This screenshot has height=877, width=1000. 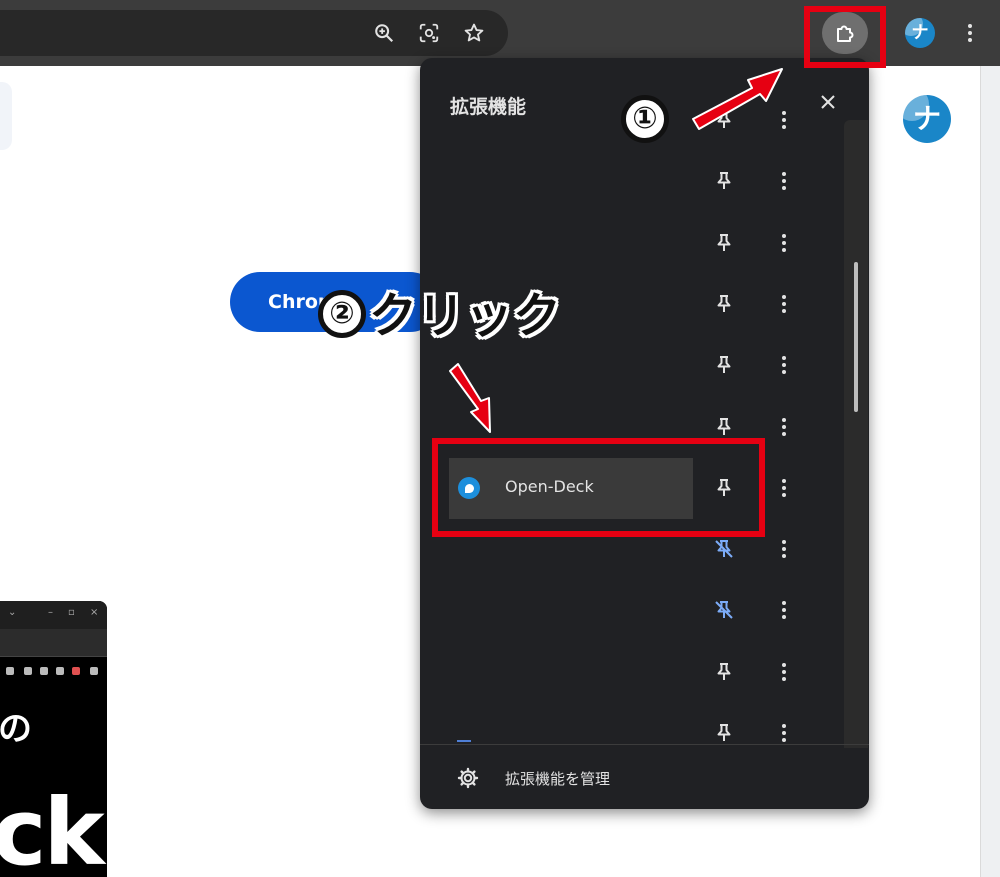 I want to click on screenshot-thumbnail: ⌄ – ▫ × の ck, so click(x=53, y=739).